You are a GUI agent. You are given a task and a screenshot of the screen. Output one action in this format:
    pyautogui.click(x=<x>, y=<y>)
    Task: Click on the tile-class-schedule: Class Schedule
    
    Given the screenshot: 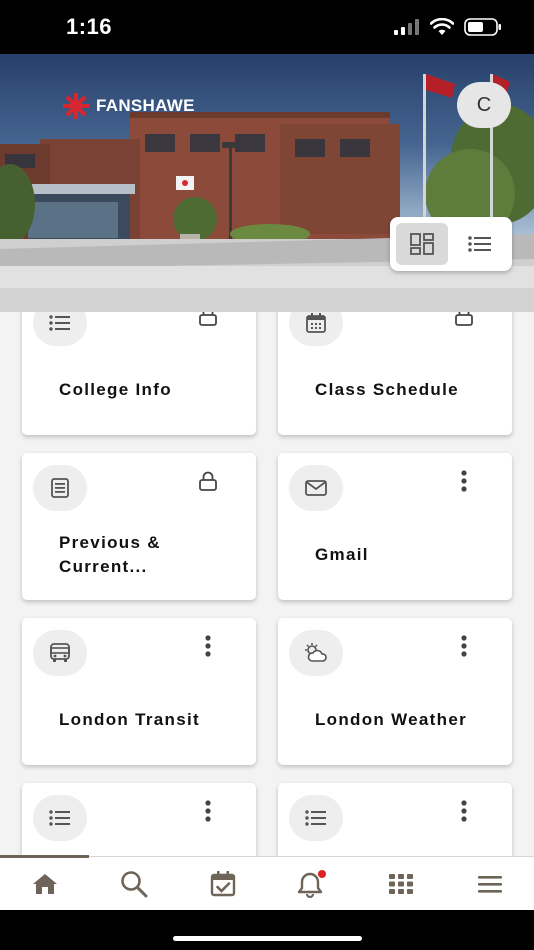 What is the action you would take?
    pyautogui.click(x=395, y=373)
    